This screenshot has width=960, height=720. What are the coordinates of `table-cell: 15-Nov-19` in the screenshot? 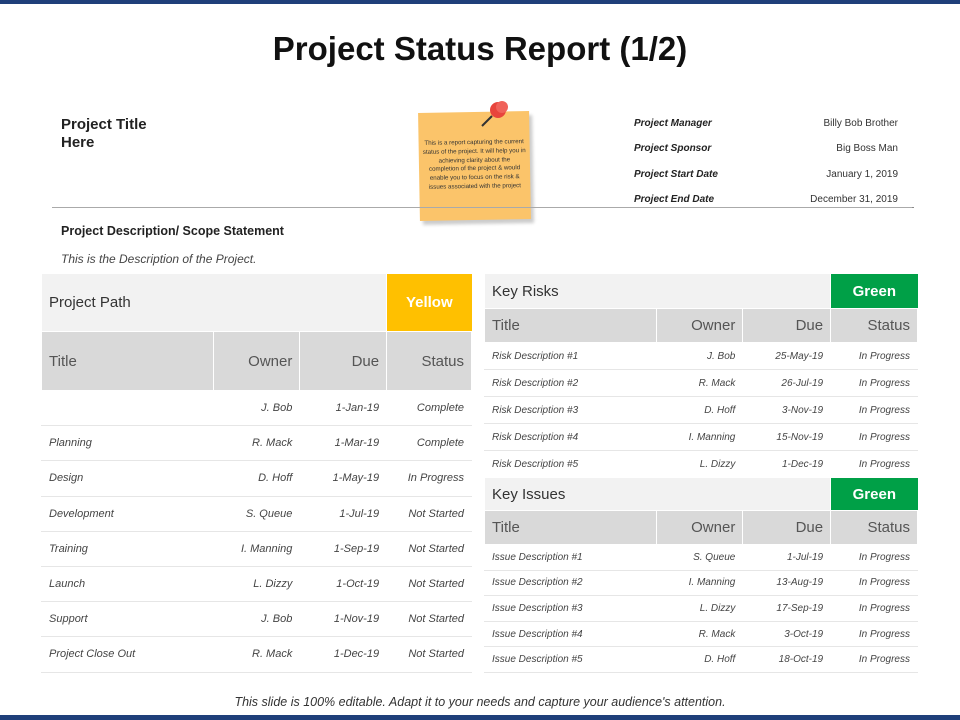 It's located at (787, 437).